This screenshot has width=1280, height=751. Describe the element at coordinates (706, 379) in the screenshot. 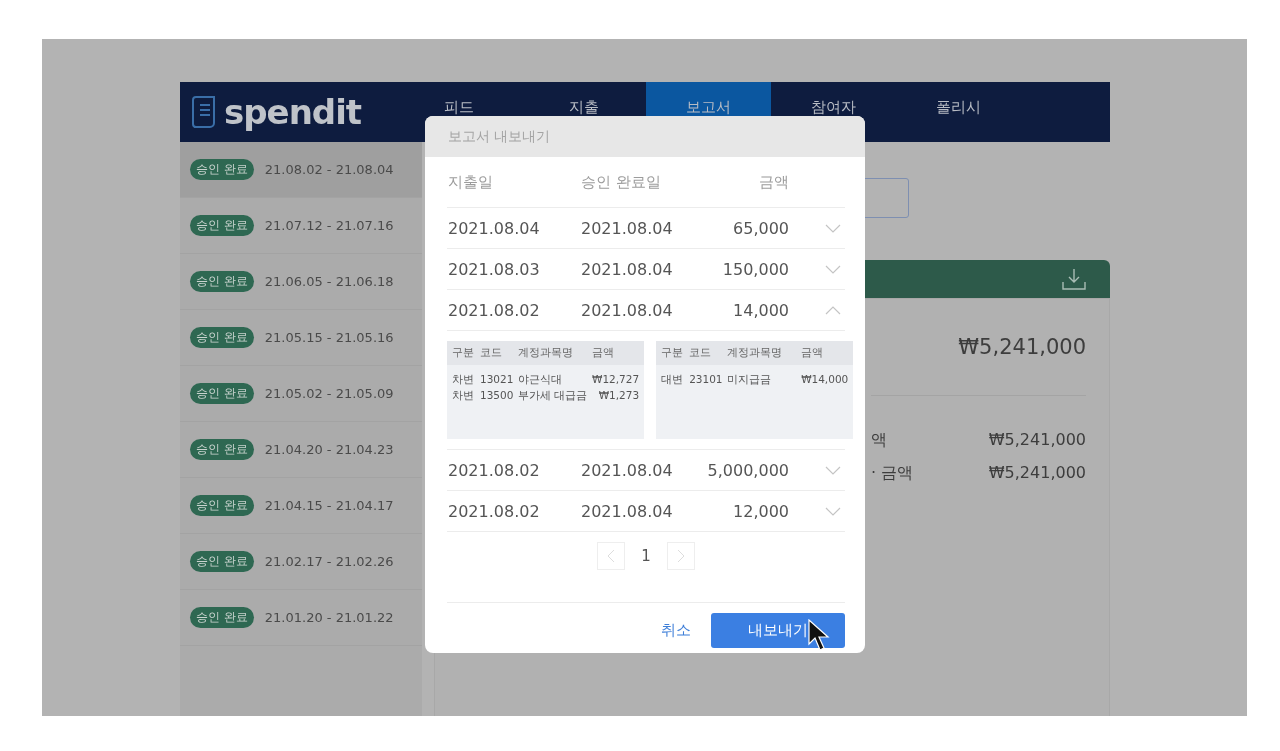

I see `table-cell-text: 23101` at that location.